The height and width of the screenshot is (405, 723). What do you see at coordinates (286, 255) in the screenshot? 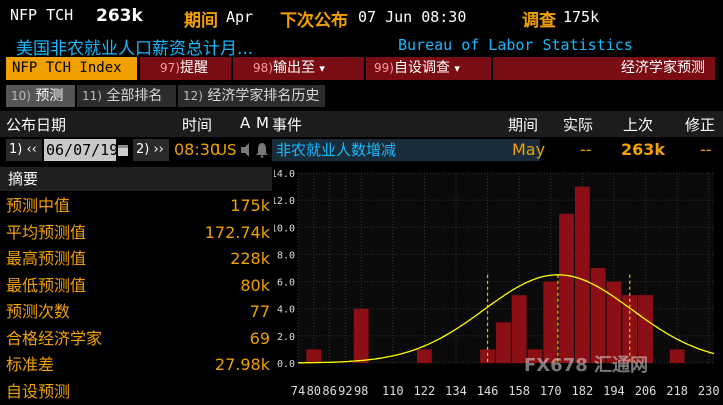
I see `y-tick-label: 8.0` at bounding box center [286, 255].